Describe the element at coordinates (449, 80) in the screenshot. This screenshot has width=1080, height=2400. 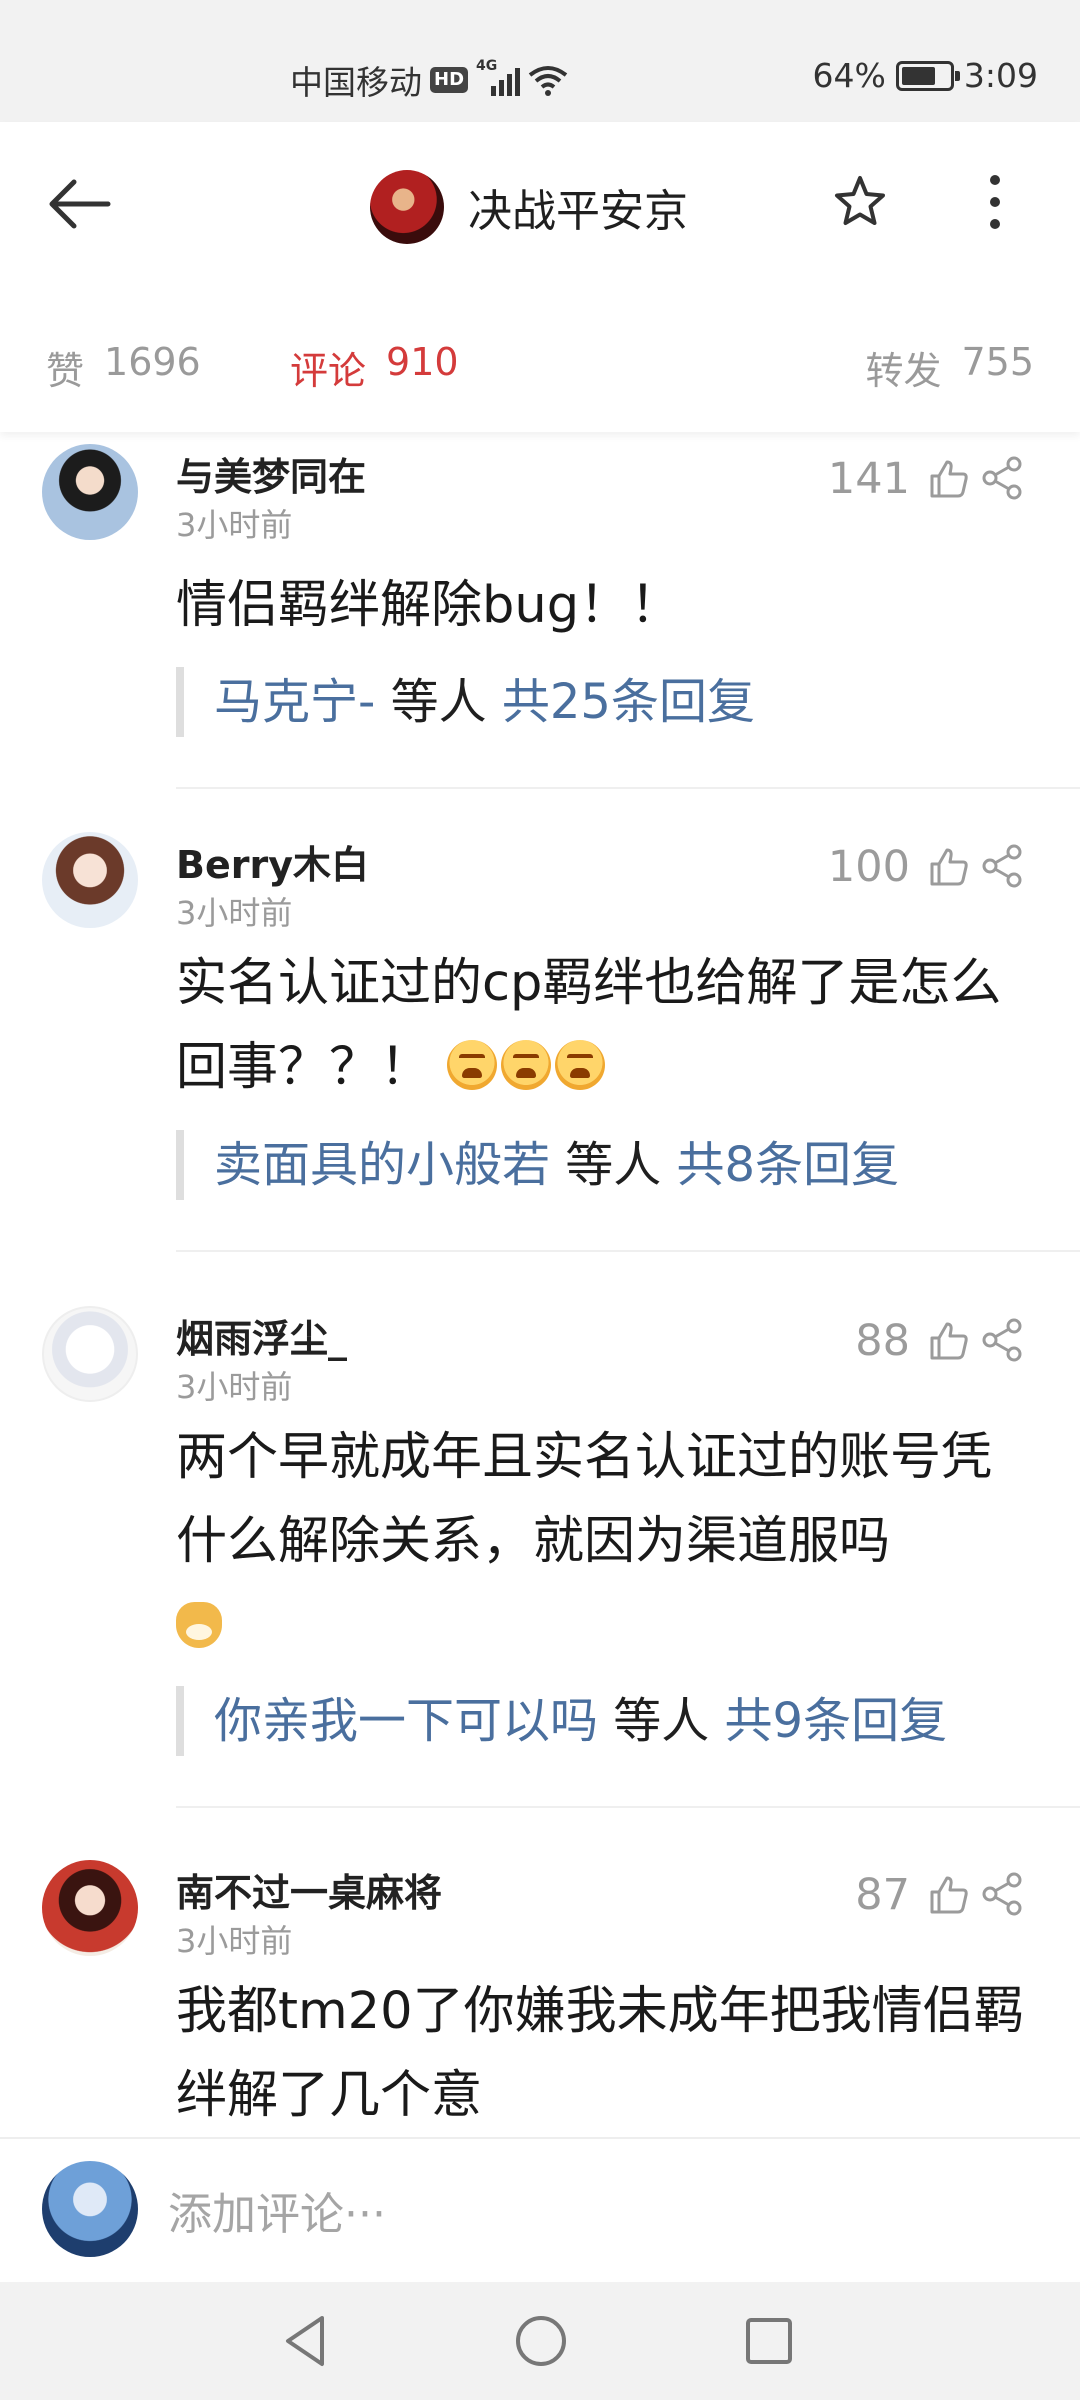
I see `hd-badge: HD` at that location.